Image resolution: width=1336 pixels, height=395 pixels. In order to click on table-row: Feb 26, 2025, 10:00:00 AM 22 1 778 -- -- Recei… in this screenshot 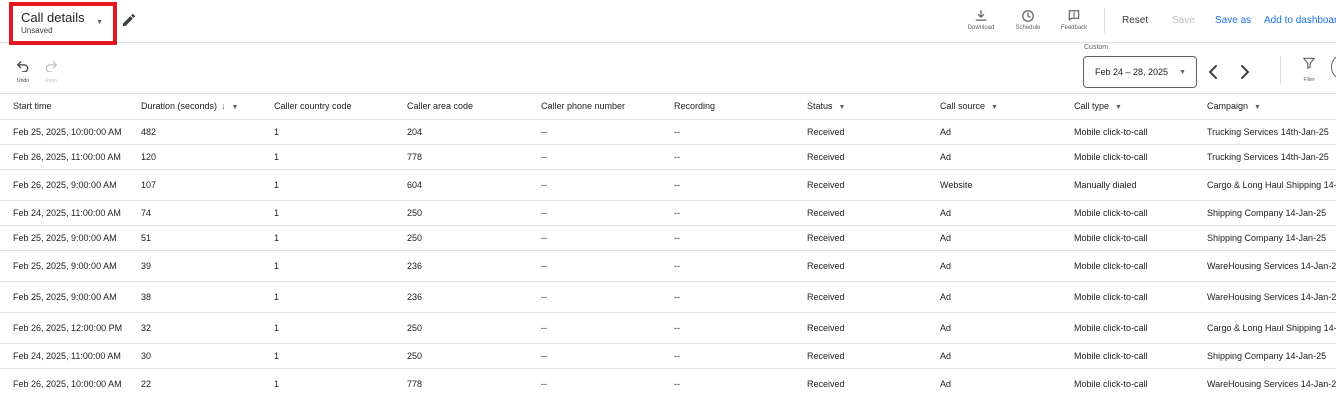, I will do `click(668, 381)`.